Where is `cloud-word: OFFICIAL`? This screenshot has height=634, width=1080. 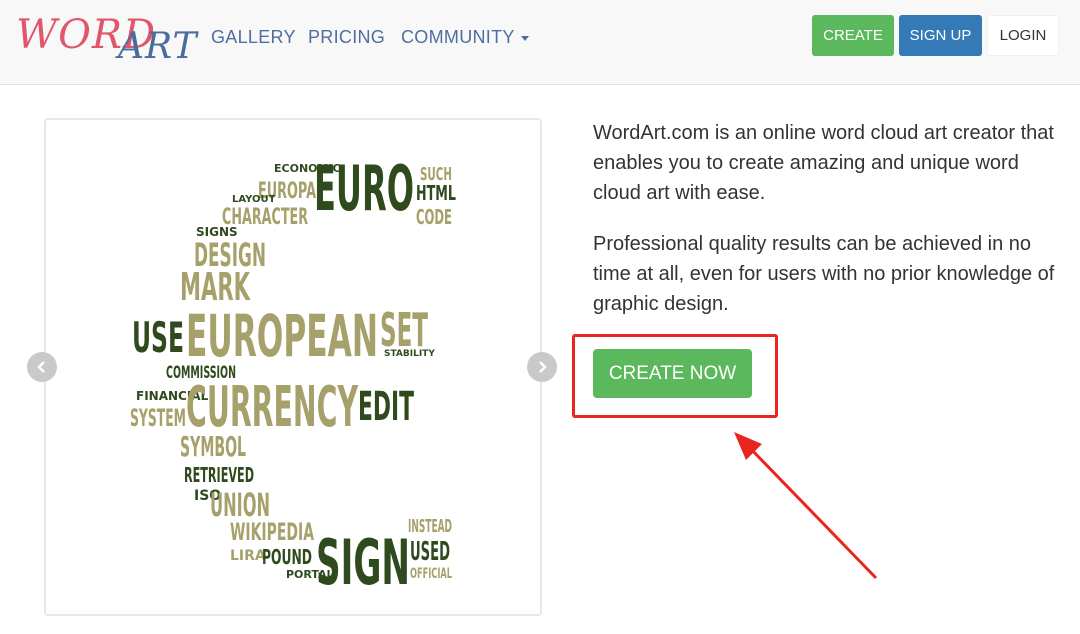
cloud-word: OFFICIAL is located at coordinates (431, 574).